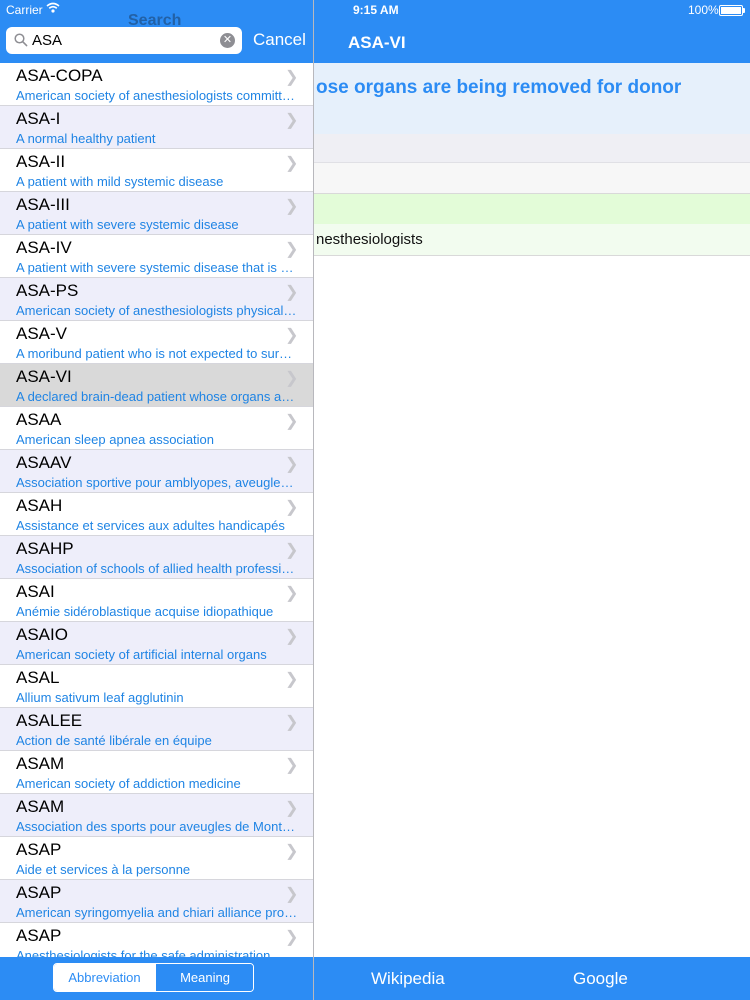 The image size is (750, 1000). Describe the element at coordinates (44, 376) in the screenshot. I see `result-abbreviation: ASA-VI` at that location.